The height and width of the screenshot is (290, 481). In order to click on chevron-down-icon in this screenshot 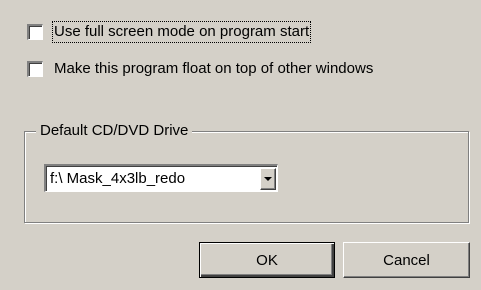, I will do `click(268, 178)`.